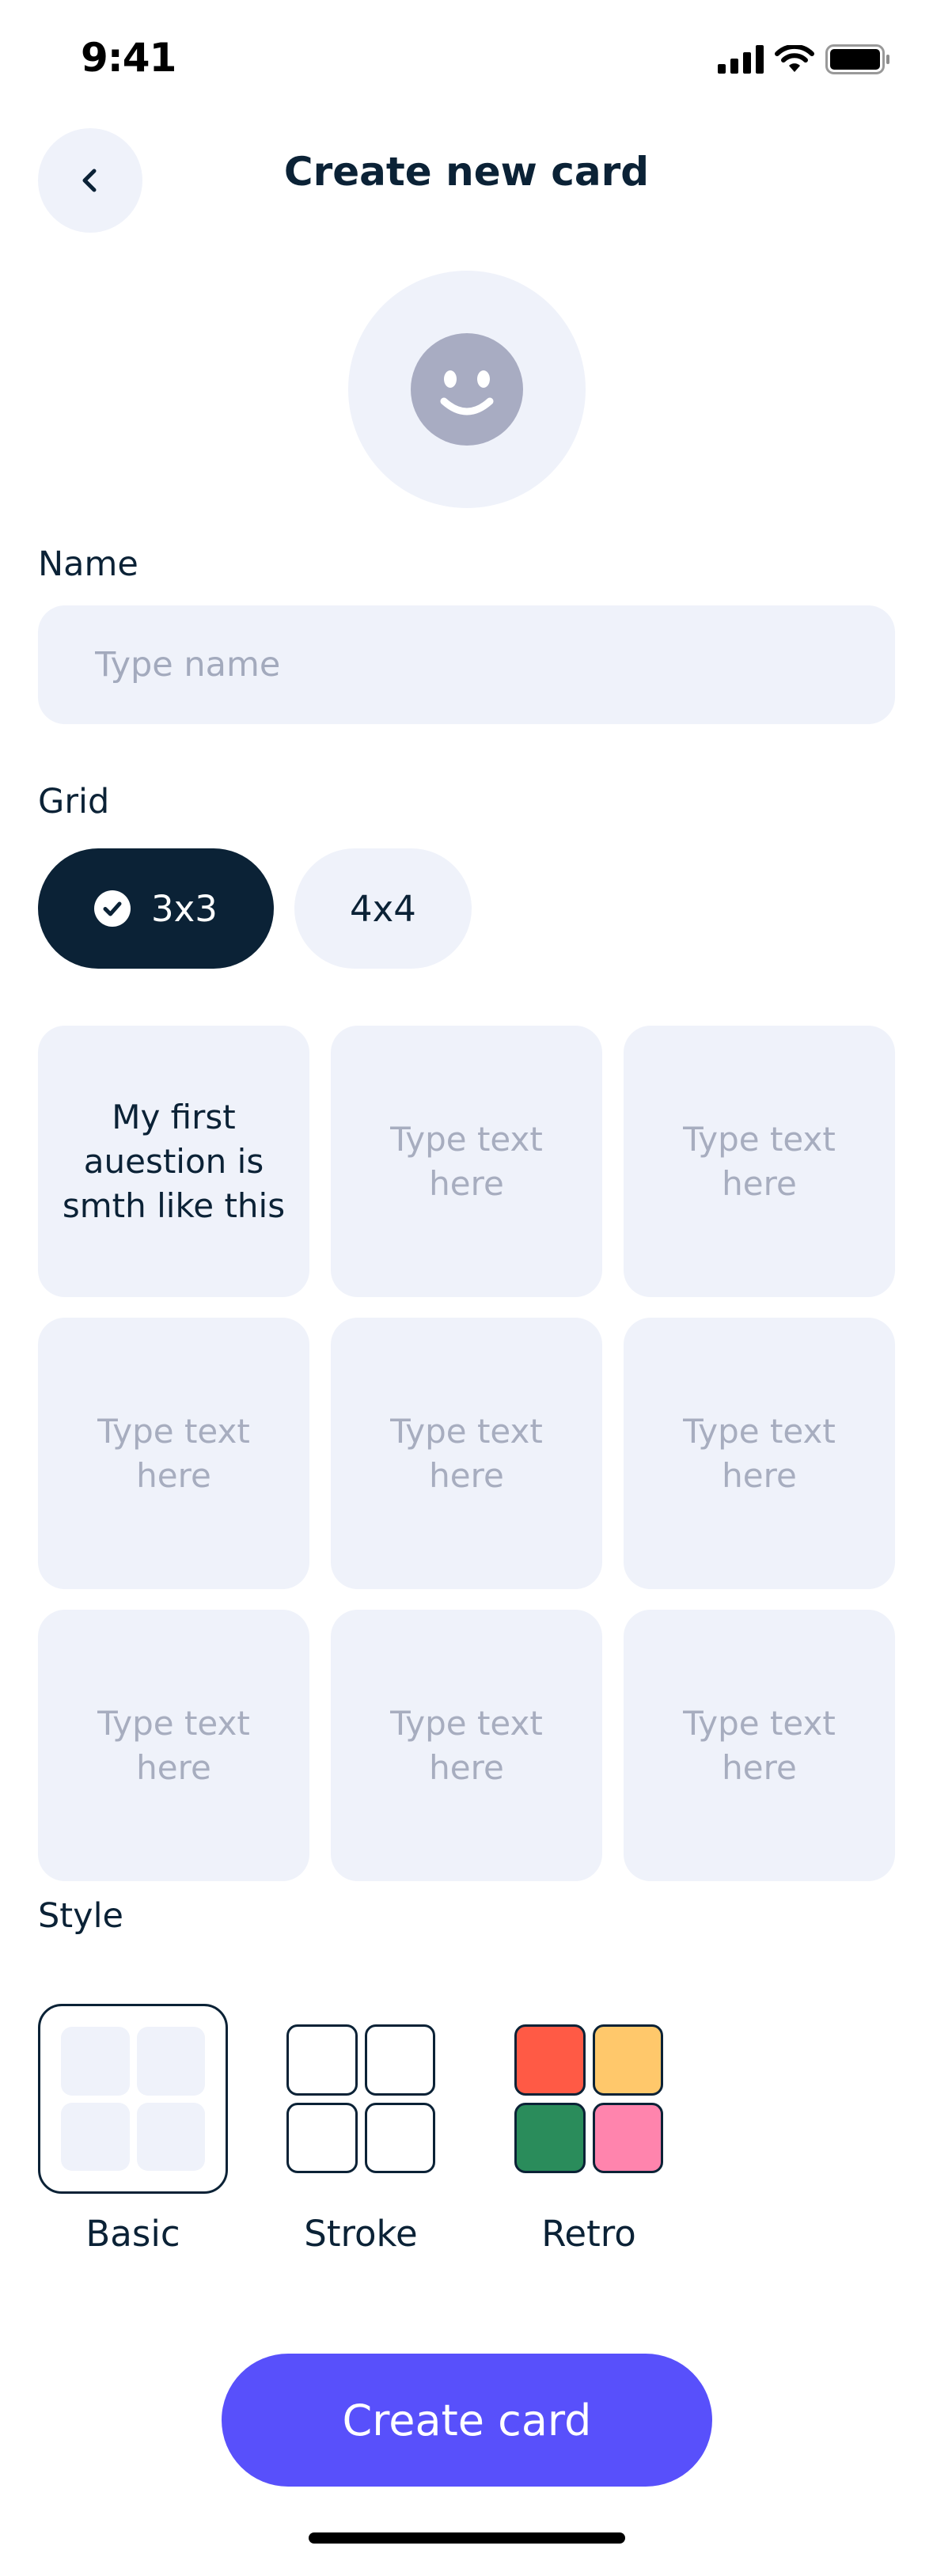  What do you see at coordinates (361, 2234) in the screenshot?
I see `style-name-stroke: Stroke` at bounding box center [361, 2234].